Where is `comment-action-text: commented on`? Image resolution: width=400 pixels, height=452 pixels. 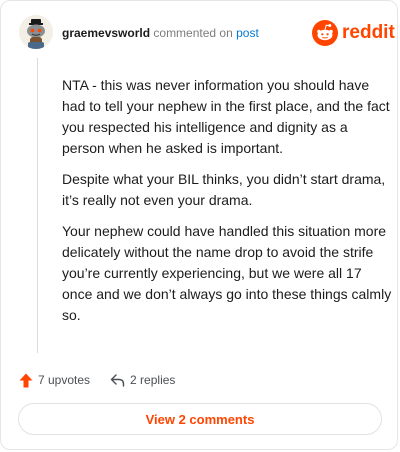 comment-action-text: commented on is located at coordinates (193, 33).